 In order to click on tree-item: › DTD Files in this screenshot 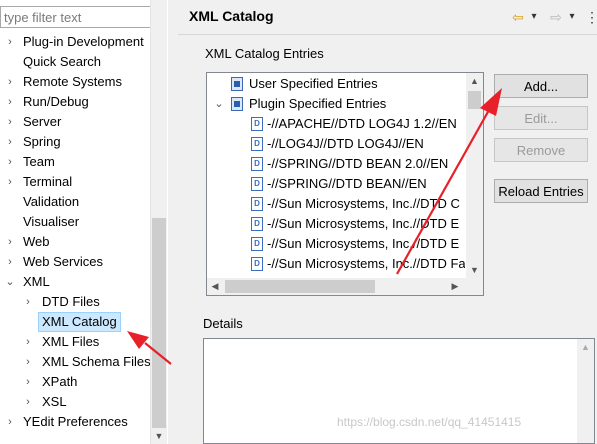, I will do `click(75, 302)`.